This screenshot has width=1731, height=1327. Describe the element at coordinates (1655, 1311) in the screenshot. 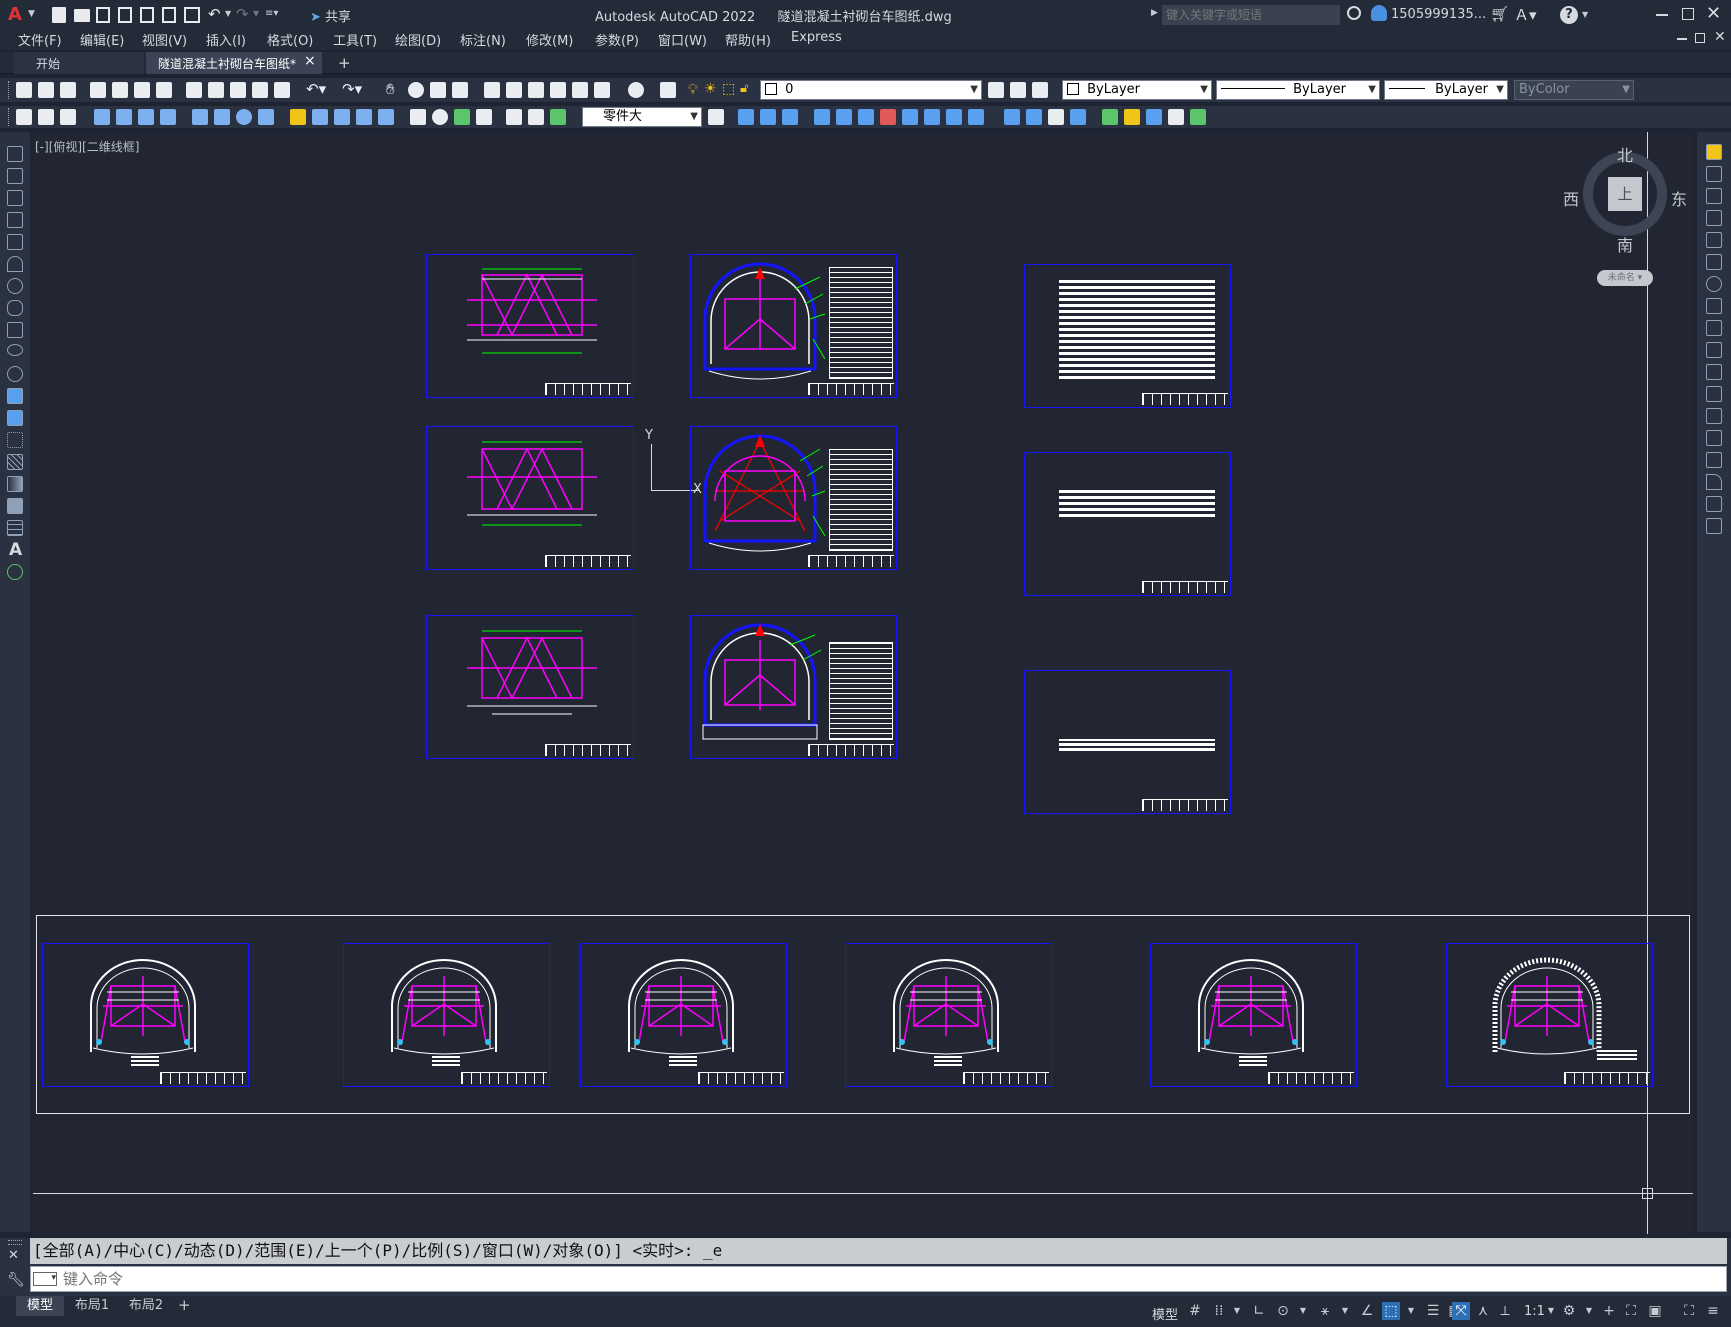

I see `quick-properties-icon: ▣` at that location.